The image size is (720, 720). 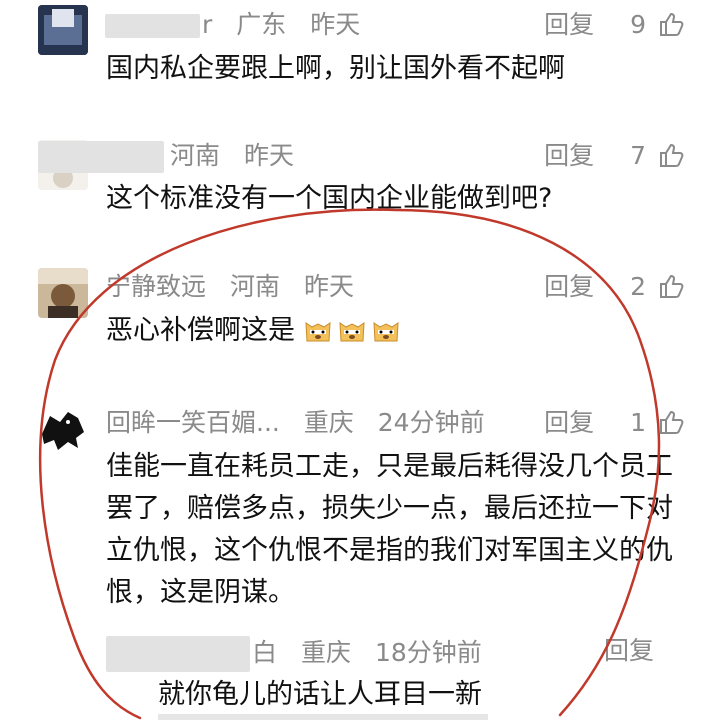 What do you see at coordinates (200, 330) in the screenshot?
I see `comment-text-body: 恶心补偿啊这是` at bounding box center [200, 330].